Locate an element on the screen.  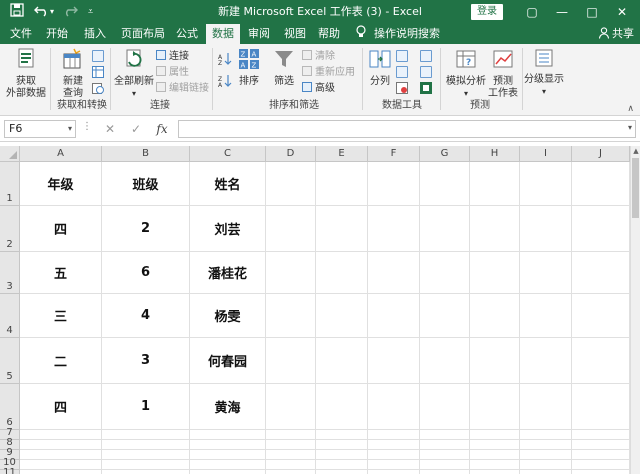
scroll-thumb is located at coordinates (635, 188).